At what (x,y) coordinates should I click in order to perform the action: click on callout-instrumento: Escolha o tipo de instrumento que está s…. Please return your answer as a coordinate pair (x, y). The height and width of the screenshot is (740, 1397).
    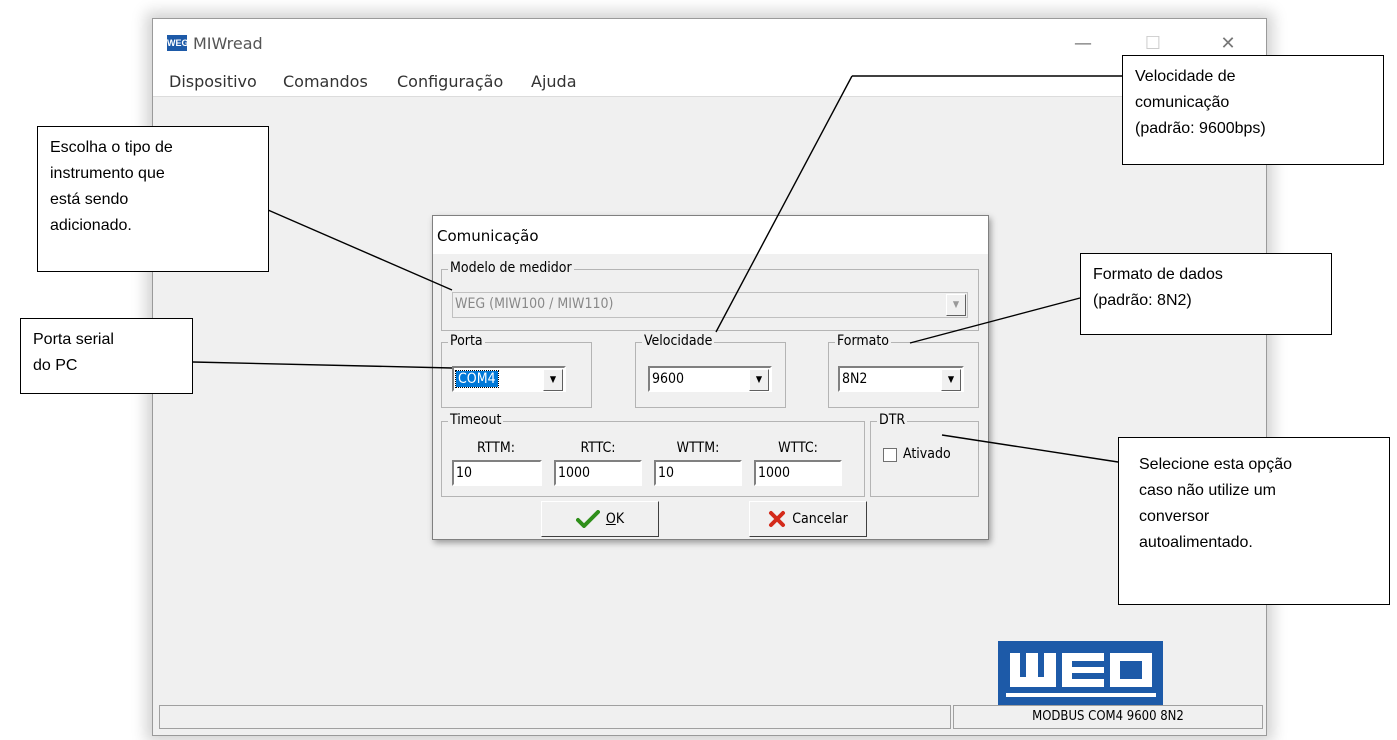
    Looking at the image, I should click on (153, 199).